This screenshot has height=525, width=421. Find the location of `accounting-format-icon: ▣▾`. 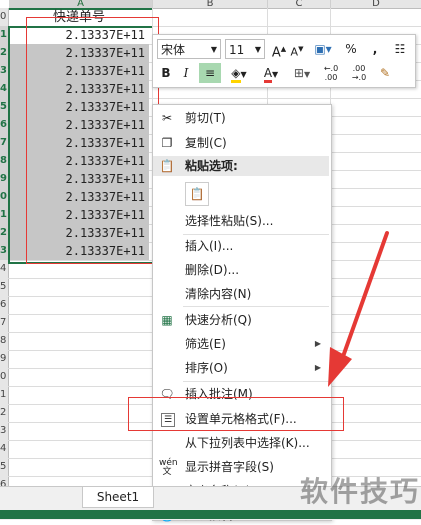

accounting-format-icon: ▣▾ is located at coordinates (323, 49).